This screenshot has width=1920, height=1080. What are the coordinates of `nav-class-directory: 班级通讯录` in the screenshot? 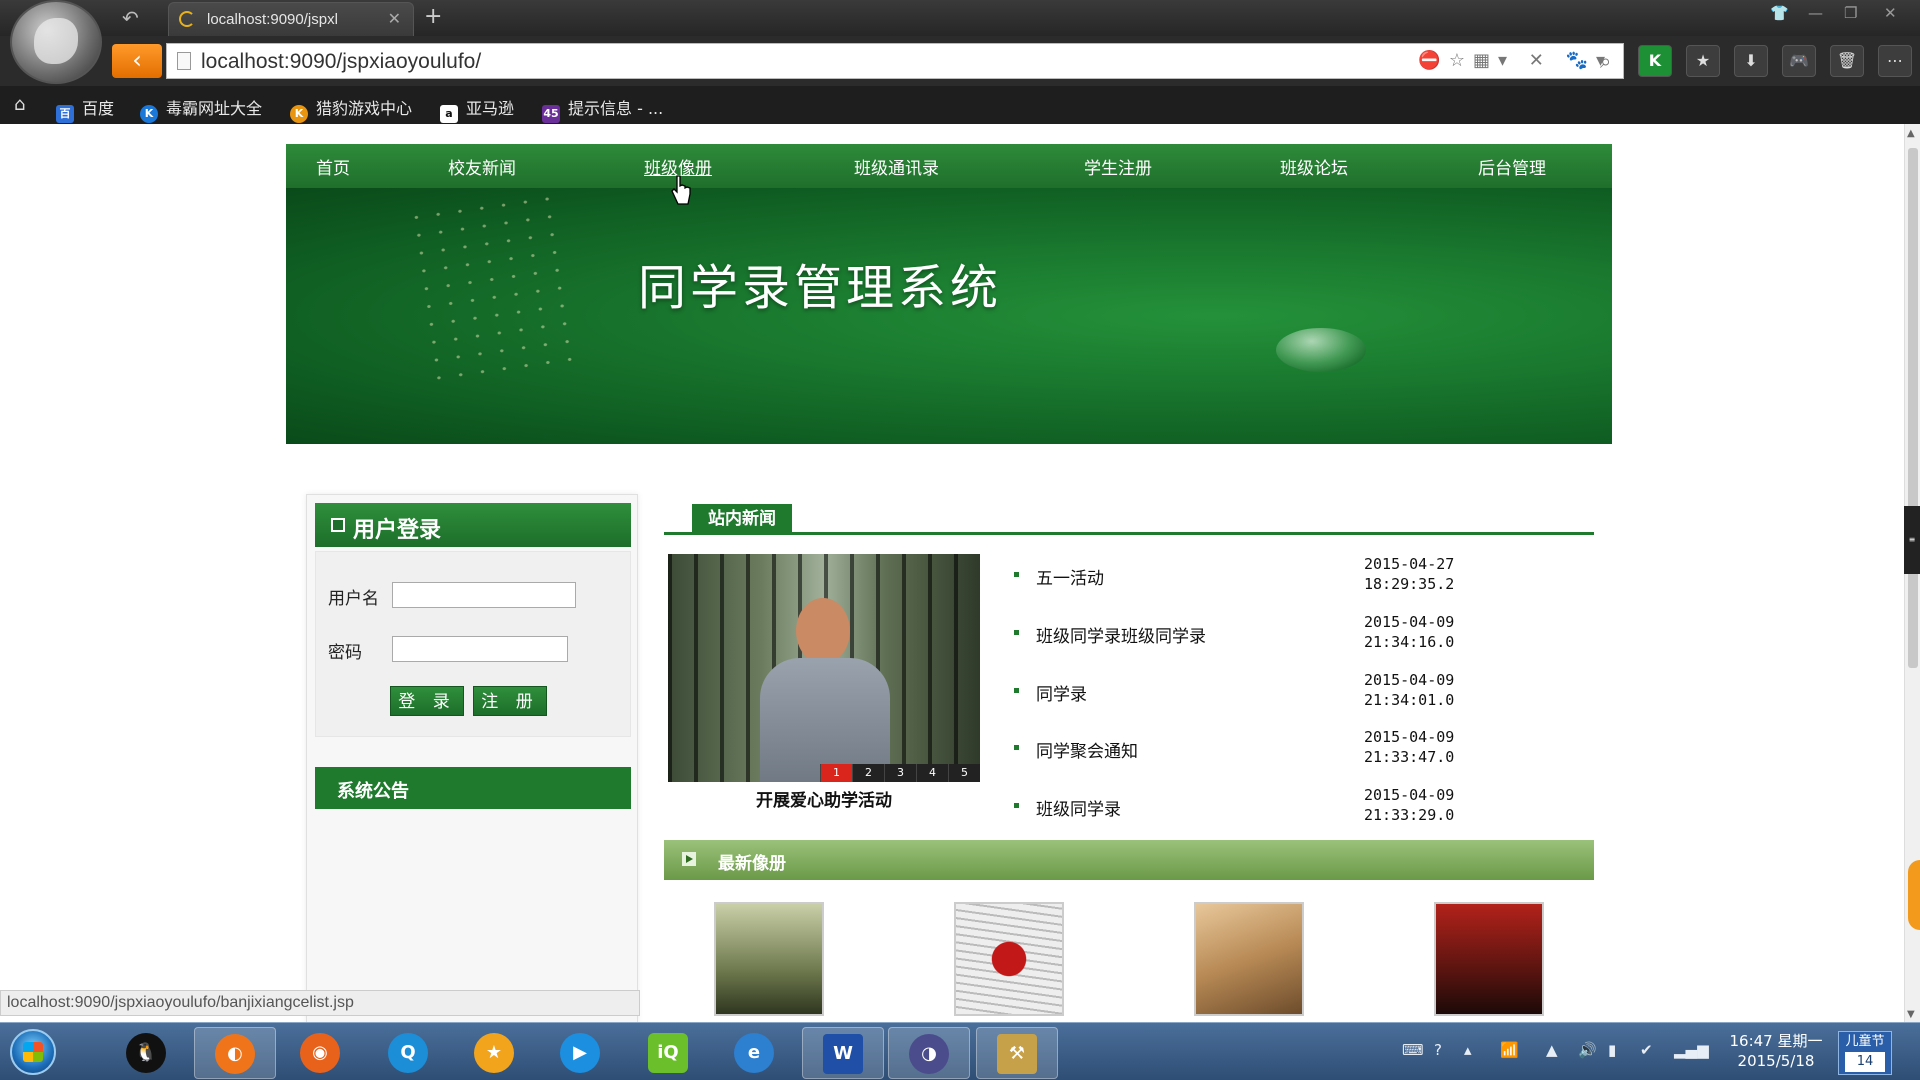 It's located at (896, 166).